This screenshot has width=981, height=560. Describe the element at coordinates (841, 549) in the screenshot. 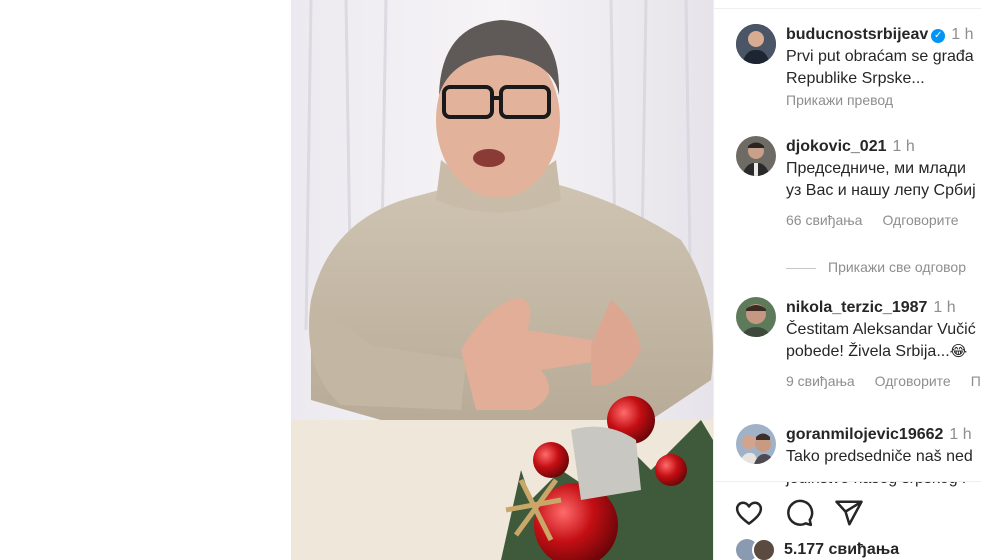

I see `likes-count: 5.177 свиђања` at that location.